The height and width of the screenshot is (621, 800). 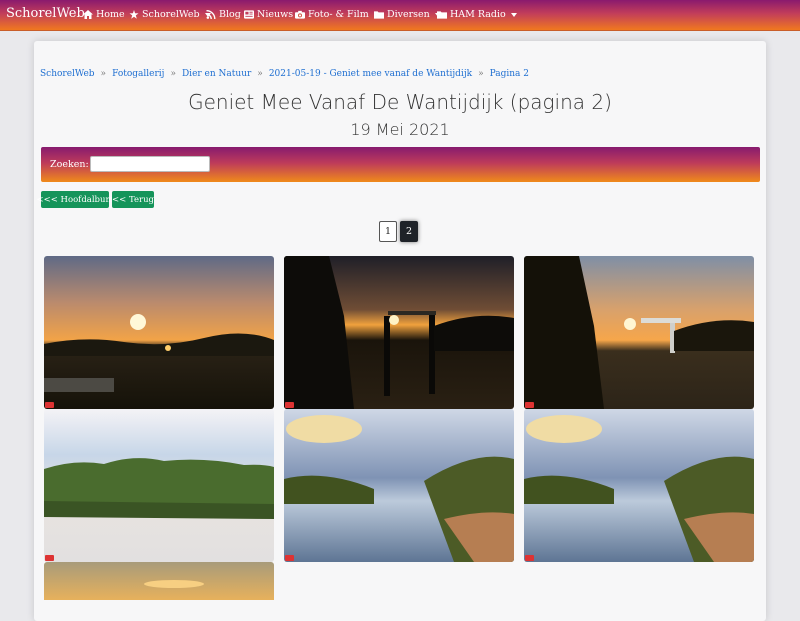 What do you see at coordinates (211, 14) in the screenshot?
I see `rss-icon` at bounding box center [211, 14].